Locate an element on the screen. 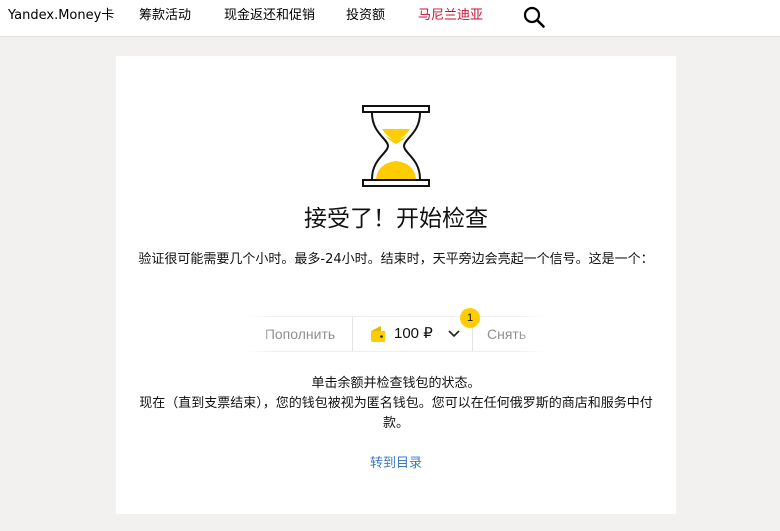 The image size is (780, 531). fade-overlay-left is located at coordinates (261, 334).